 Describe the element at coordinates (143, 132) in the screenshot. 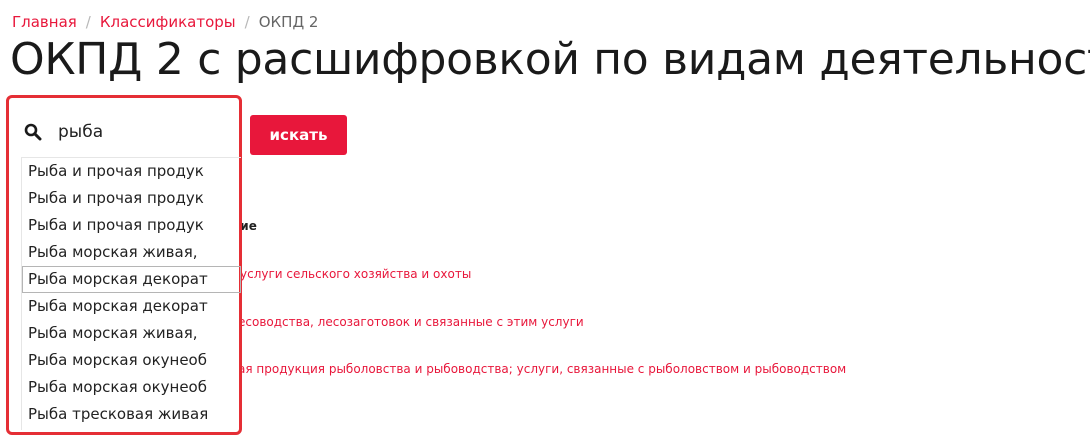

I see `search-input` at that location.